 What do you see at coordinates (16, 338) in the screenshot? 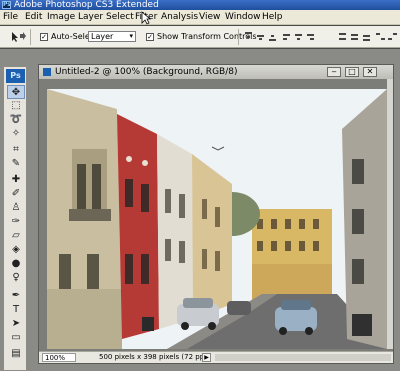
I see `shape-tool-icon: ▭` at bounding box center [16, 338].